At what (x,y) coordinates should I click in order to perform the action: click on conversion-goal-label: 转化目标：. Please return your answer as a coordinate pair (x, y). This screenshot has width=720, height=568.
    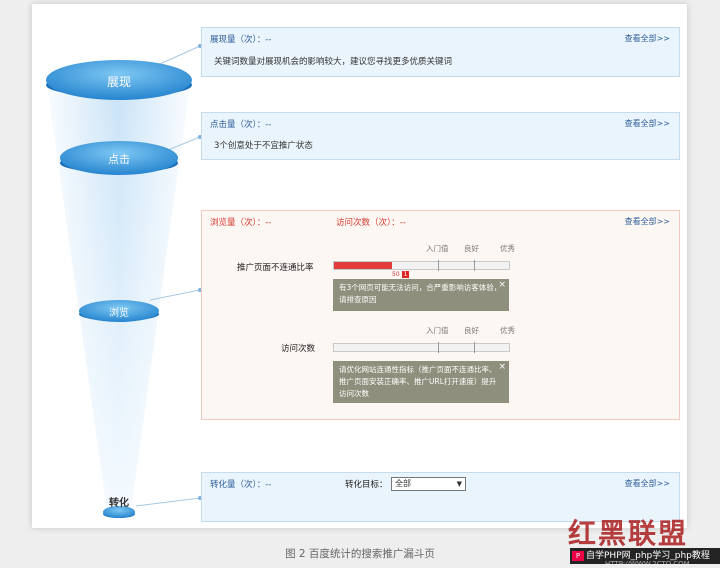
    Looking at the image, I should click on (366, 485).